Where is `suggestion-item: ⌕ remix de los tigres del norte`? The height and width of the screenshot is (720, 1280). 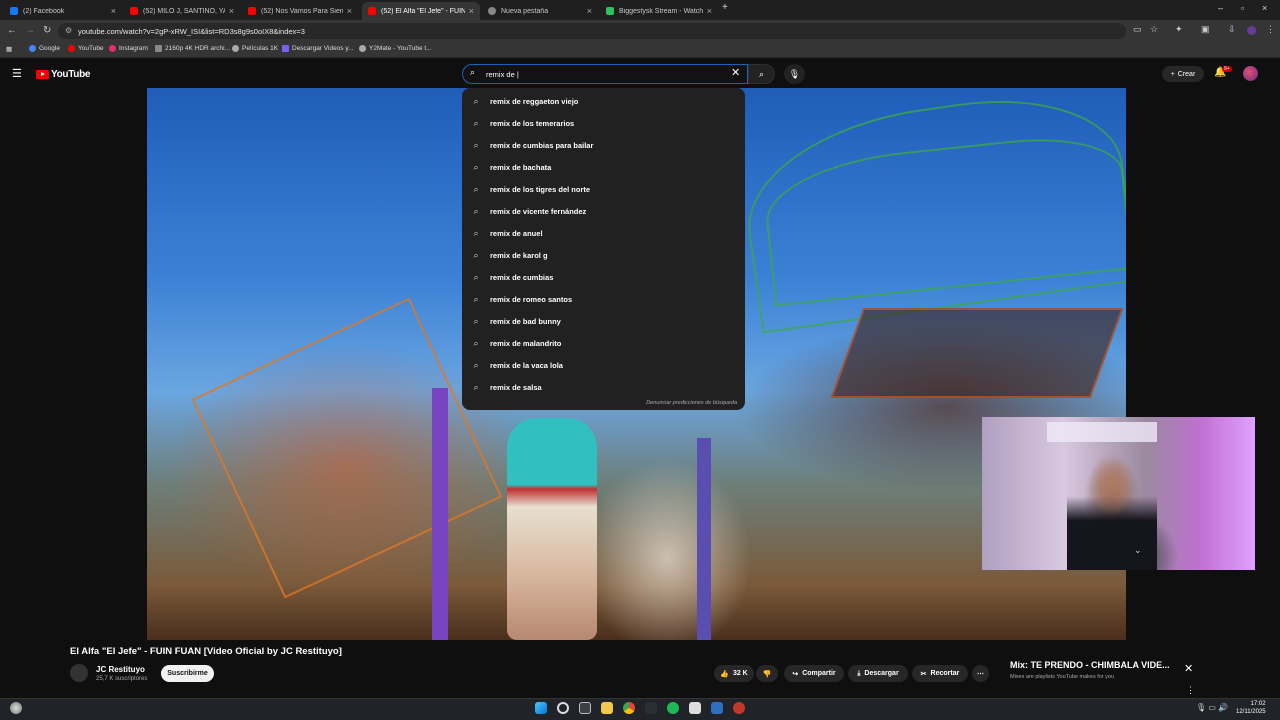 suggestion-item: ⌕ remix de los tigres del norte is located at coordinates (603, 189).